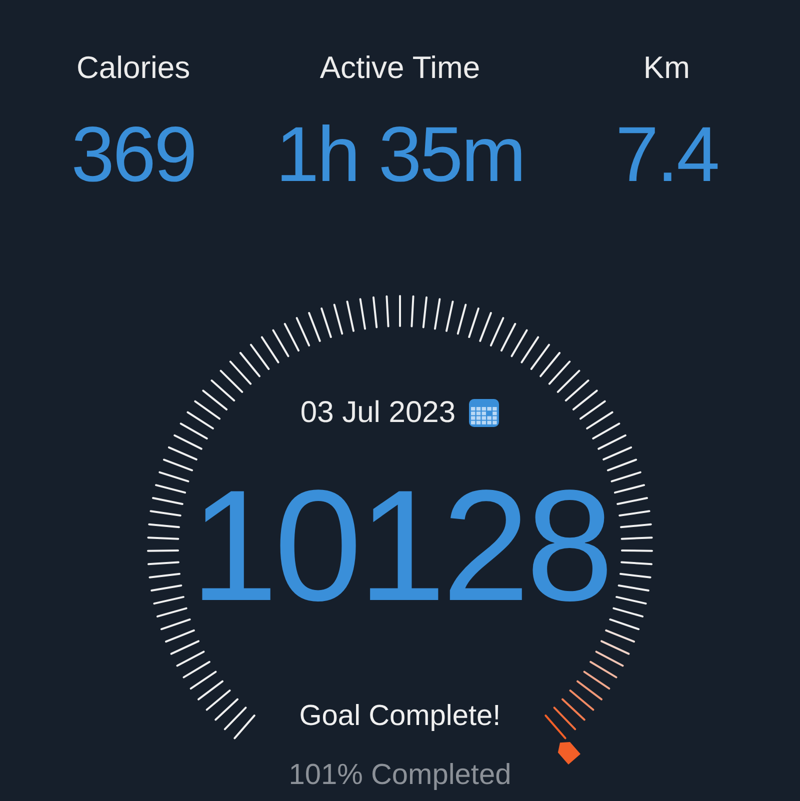 This screenshot has width=800, height=801. What do you see at coordinates (400, 716) in the screenshot?
I see `goal-status: Goal Complete!` at bounding box center [400, 716].